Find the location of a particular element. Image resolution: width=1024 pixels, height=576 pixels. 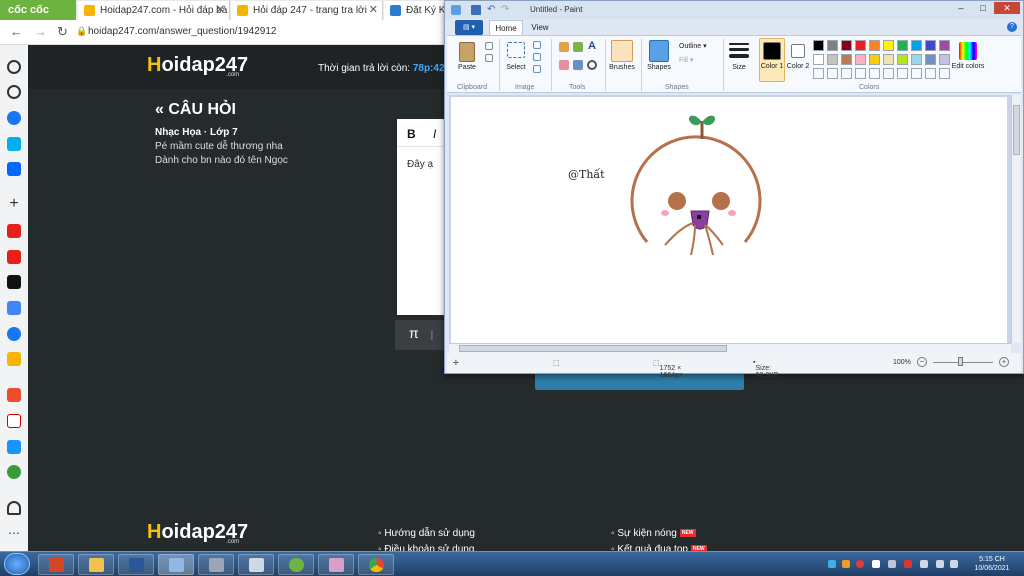

battery-icon is located at coordinates (954, 564).